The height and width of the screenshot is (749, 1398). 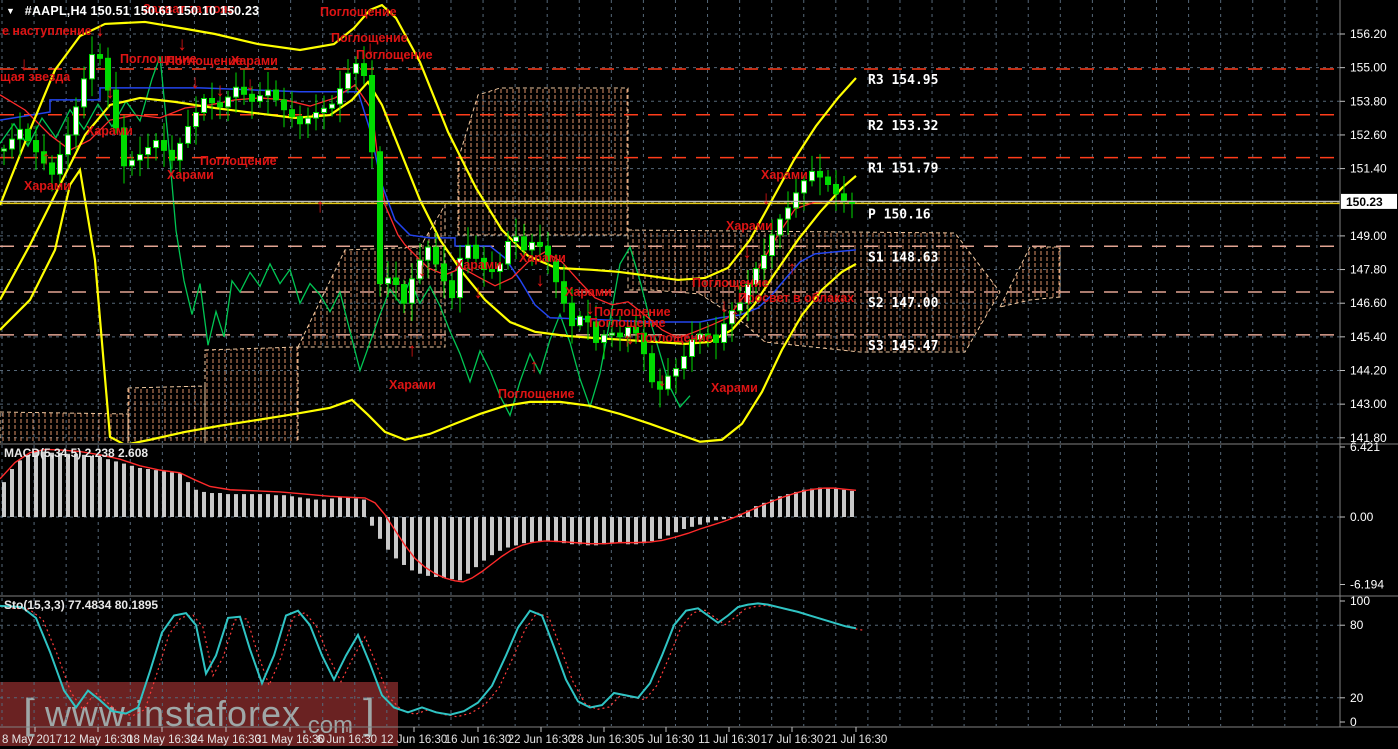 What do you see at coordinates (162, 740) in the screenshot?
I see `time-axis-label: 18 May 16:30` at bounding box center [162, 740].